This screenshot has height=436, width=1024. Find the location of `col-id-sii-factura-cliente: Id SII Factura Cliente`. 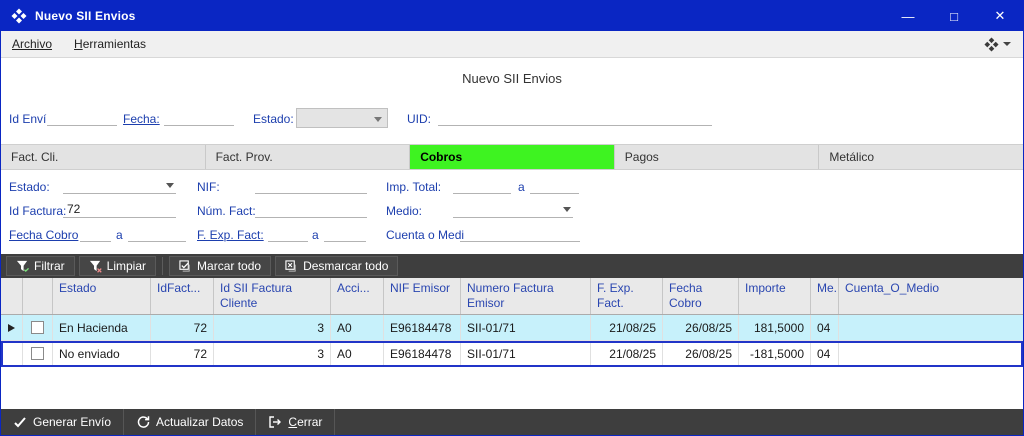

col-id-sii-factura-cliente: Id SII Factura Cliente is located at coordinates (272, 296).